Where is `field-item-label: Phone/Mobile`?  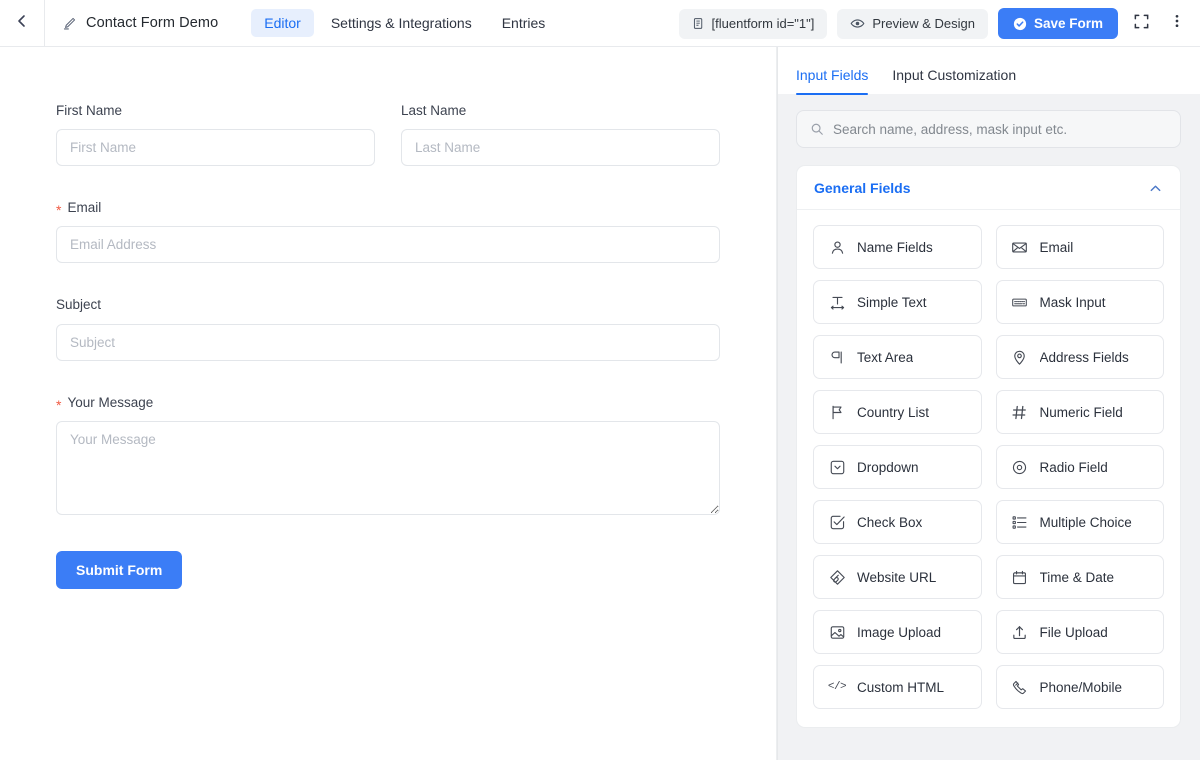 field-item-label: Phone/Mobile is located at coordinates (1081, 687).